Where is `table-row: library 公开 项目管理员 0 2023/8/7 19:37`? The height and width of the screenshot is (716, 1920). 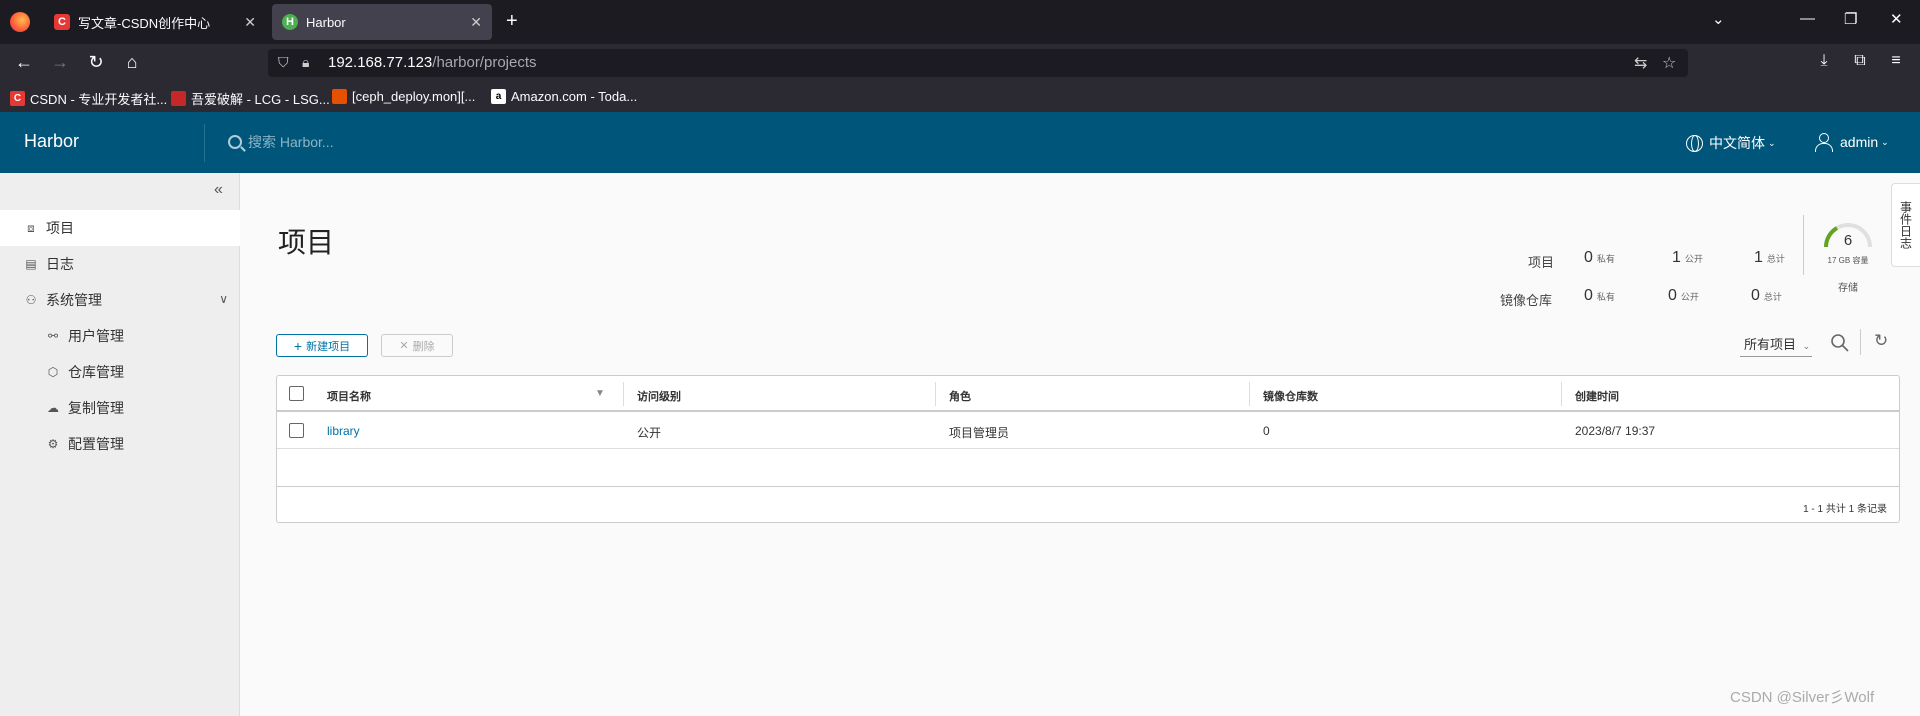
table-row: library 公开 项目管理员 0 2023/8/7 19:37 is located at coordinates (1088, 430).